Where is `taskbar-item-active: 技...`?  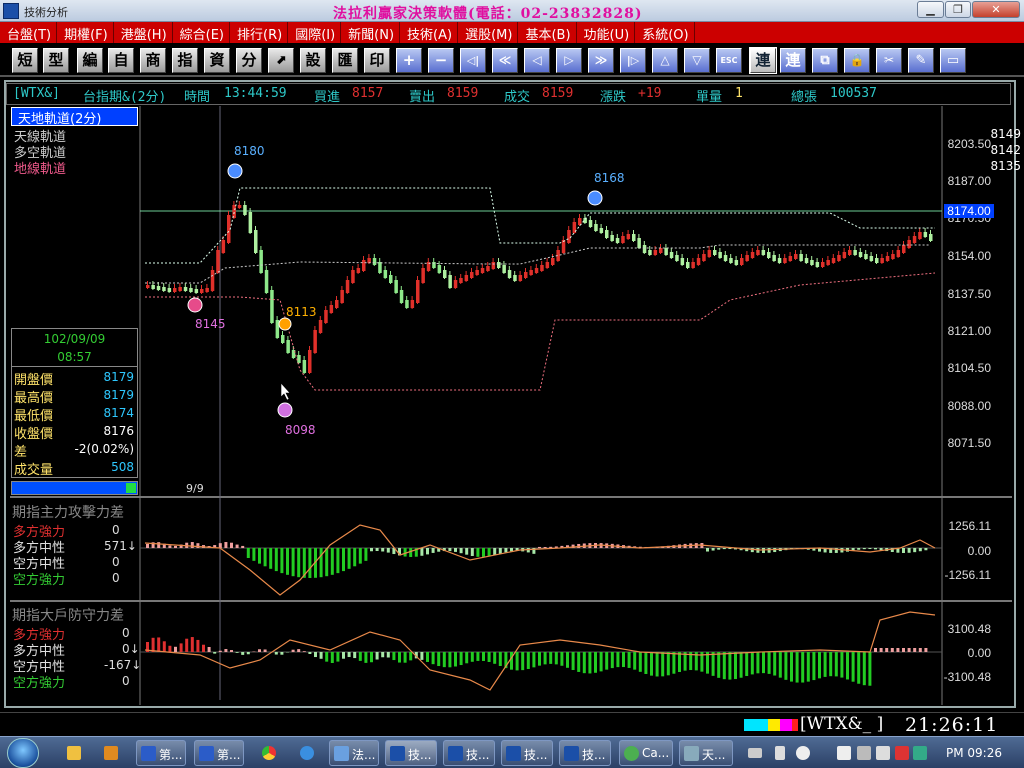
taskbar-item-active: 技... is located at coordinates (411, 753).